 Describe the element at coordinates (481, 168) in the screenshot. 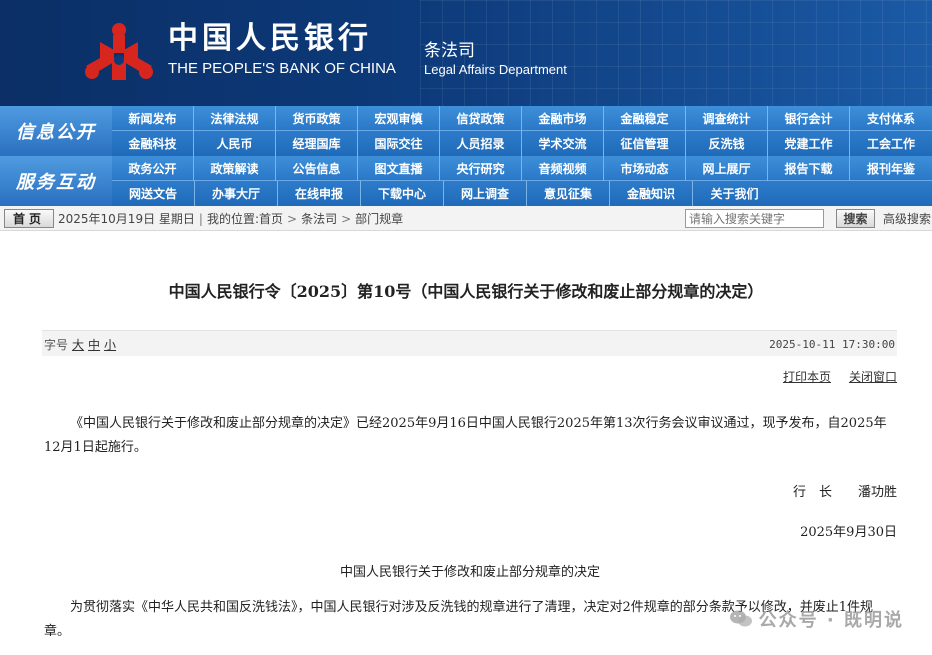

I see `nav-item-service-r1-4: 央行研究` at that location.